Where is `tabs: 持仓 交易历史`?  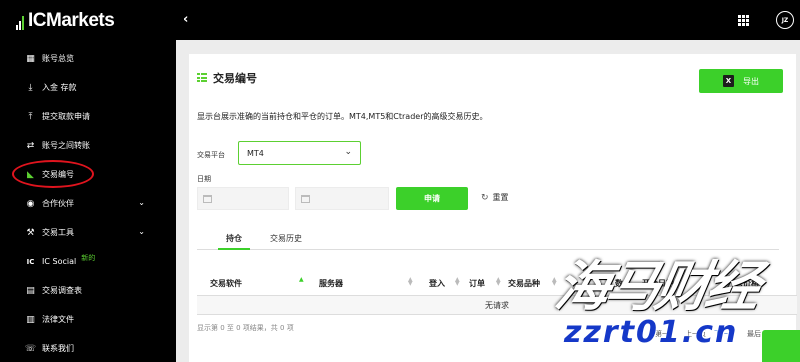 tabs: 持仓 交易历史 is located at coordinates (488, 241).